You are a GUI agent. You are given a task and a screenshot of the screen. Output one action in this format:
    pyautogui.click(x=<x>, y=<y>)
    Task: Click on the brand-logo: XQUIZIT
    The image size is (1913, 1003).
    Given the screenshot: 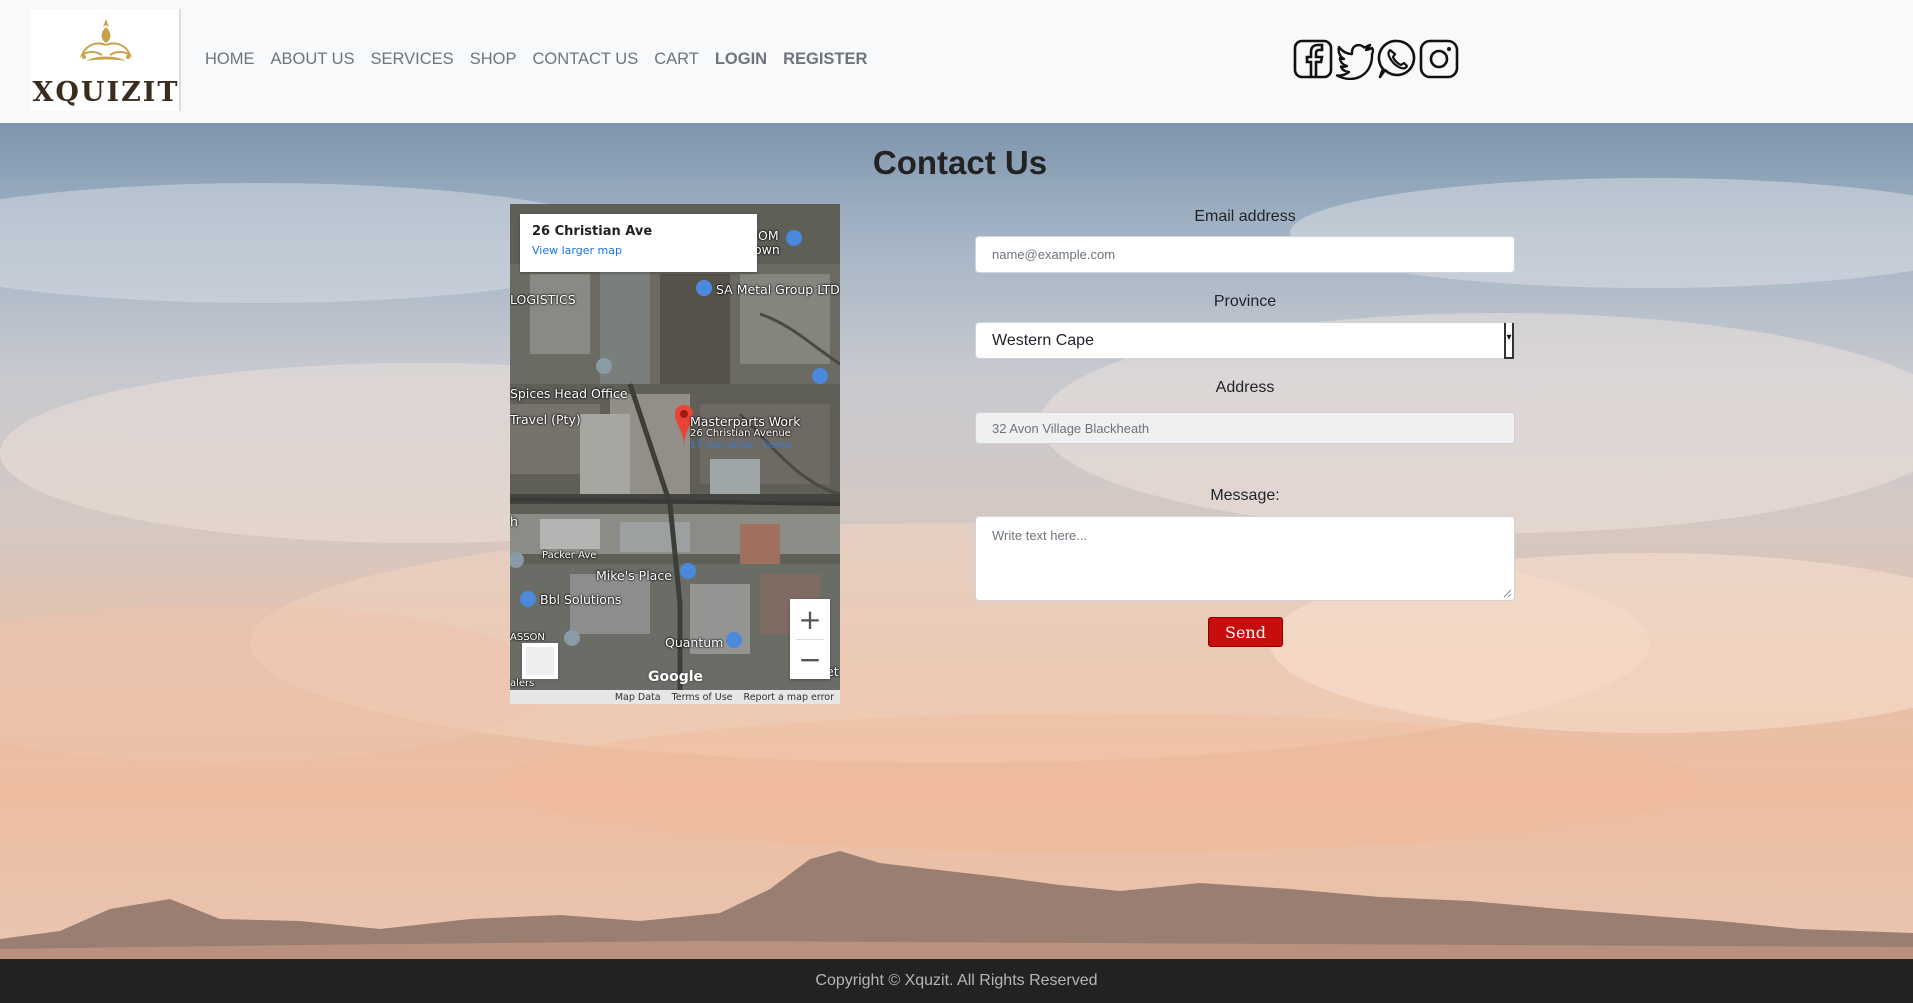 What is the action you would take?
    pyautogui.click(x=106, y=60)
    